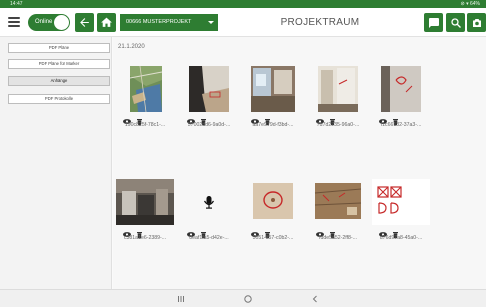  What do you see at coordinates (159, 22) in the screenshot?
I see `project-select-value: 00666 MUSTERPROJEKT` at bounding box center [159, 22].